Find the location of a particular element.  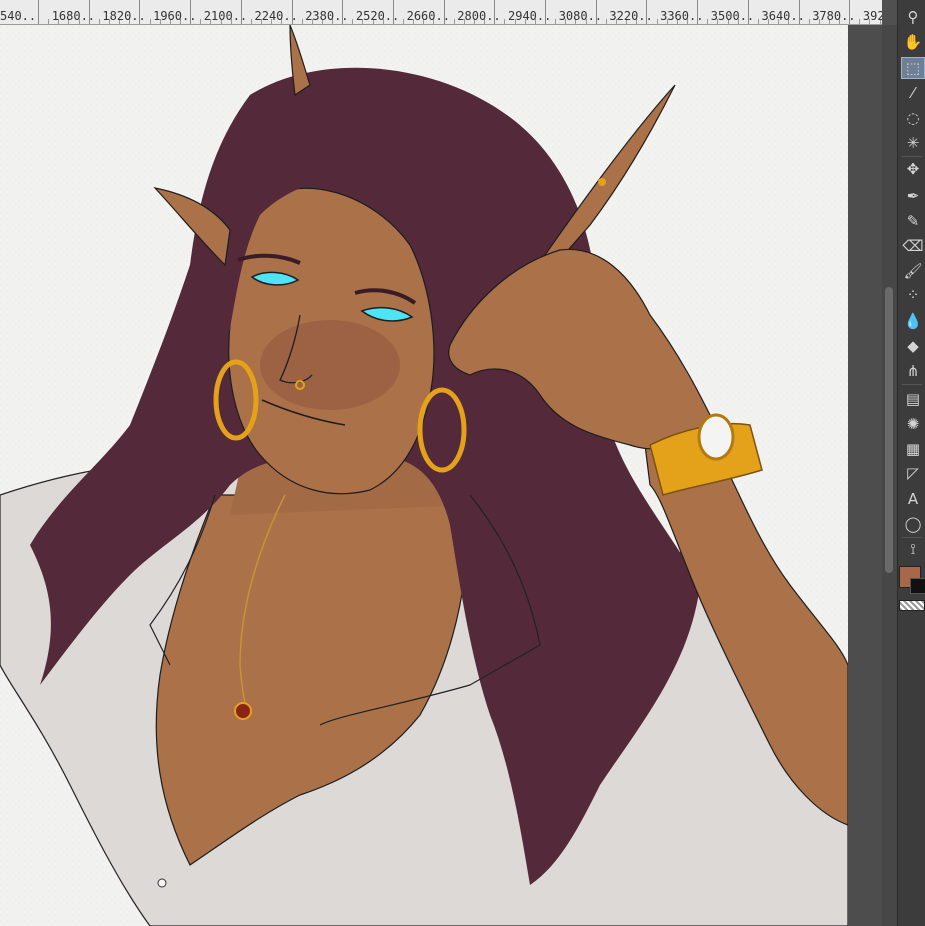

lasso-tool: ◌ is located at coordinates (913, 118).